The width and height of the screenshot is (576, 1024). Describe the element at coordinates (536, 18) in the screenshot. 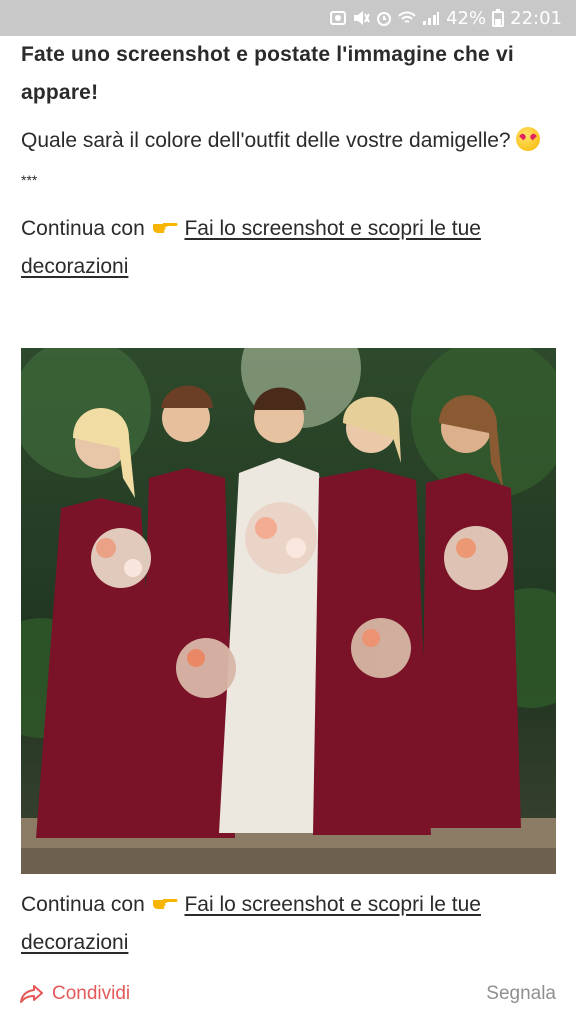

I see `clock-time: 22:01` at that location.